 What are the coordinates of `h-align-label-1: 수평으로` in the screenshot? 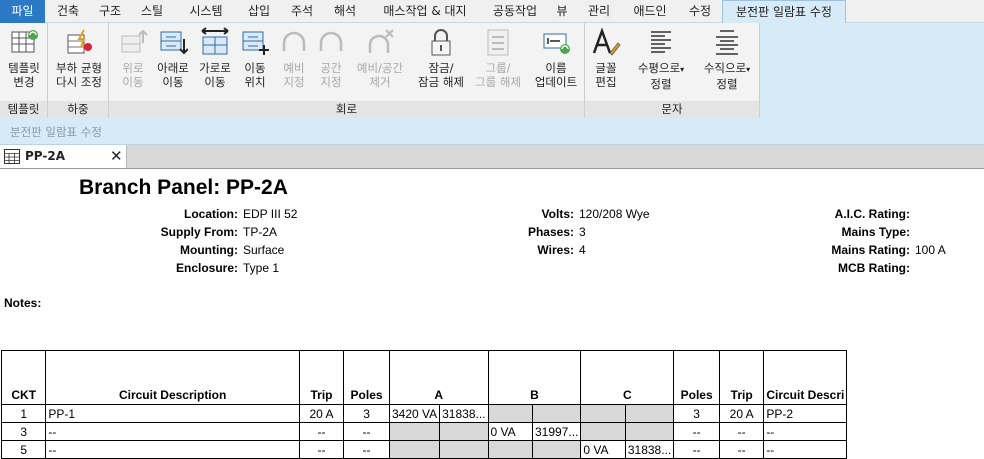 It's located at (659, 68).